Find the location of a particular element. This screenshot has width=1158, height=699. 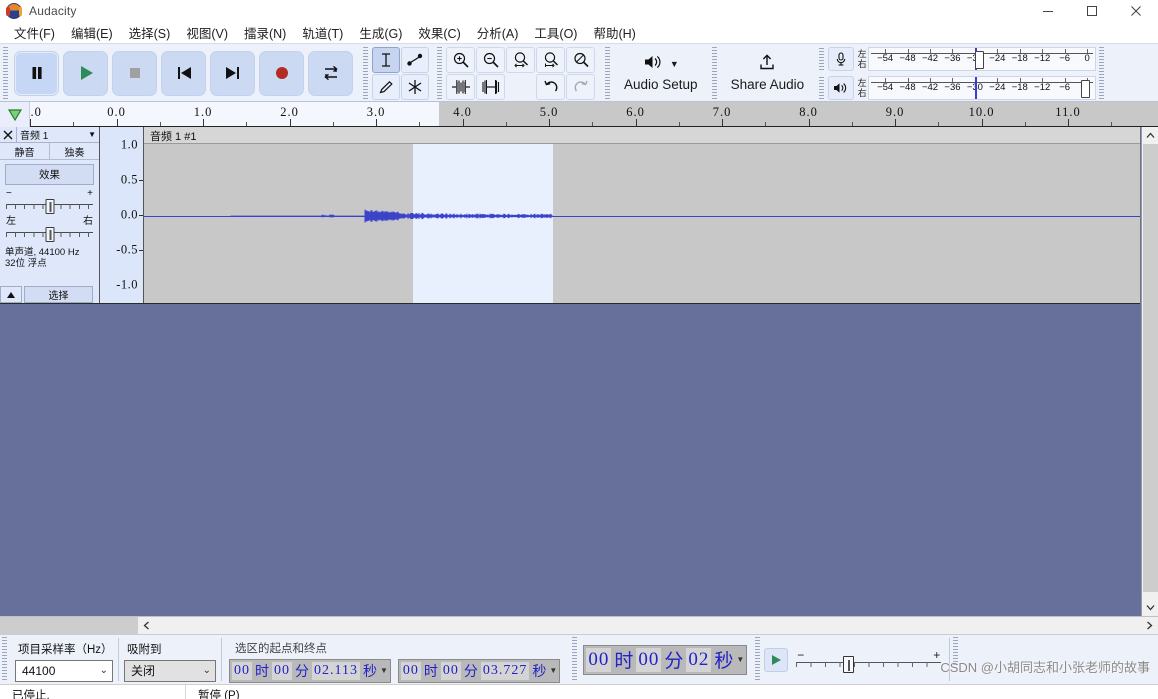

vertical-scroll-thumb is located at coordinates (1150, 368).